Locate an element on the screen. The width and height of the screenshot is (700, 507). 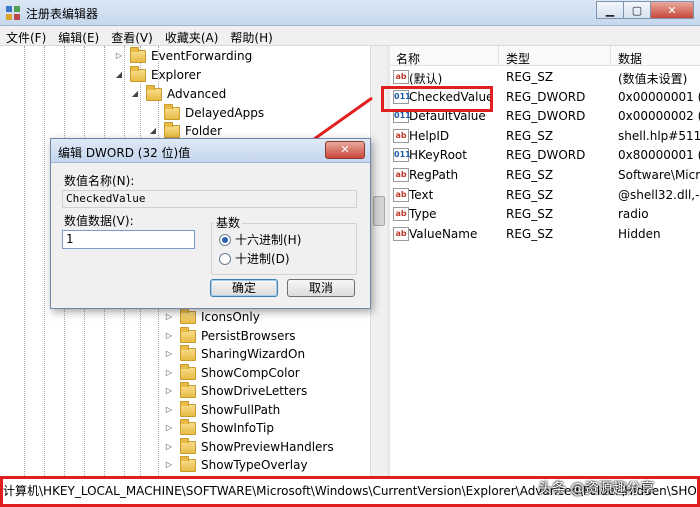
close-button: ✕ is located at coordinates (672, 10).